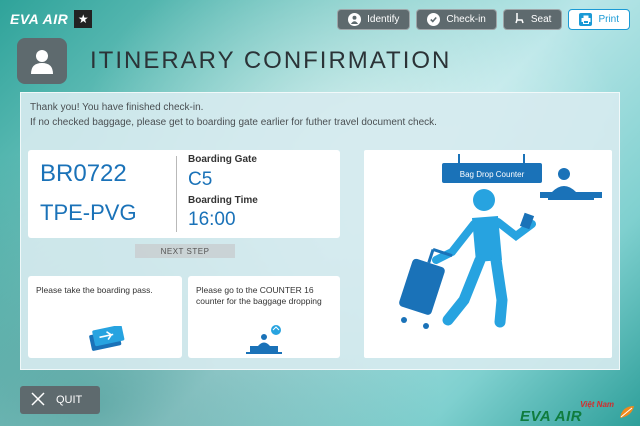  I want to click on seat-icon, so click(519, 19).